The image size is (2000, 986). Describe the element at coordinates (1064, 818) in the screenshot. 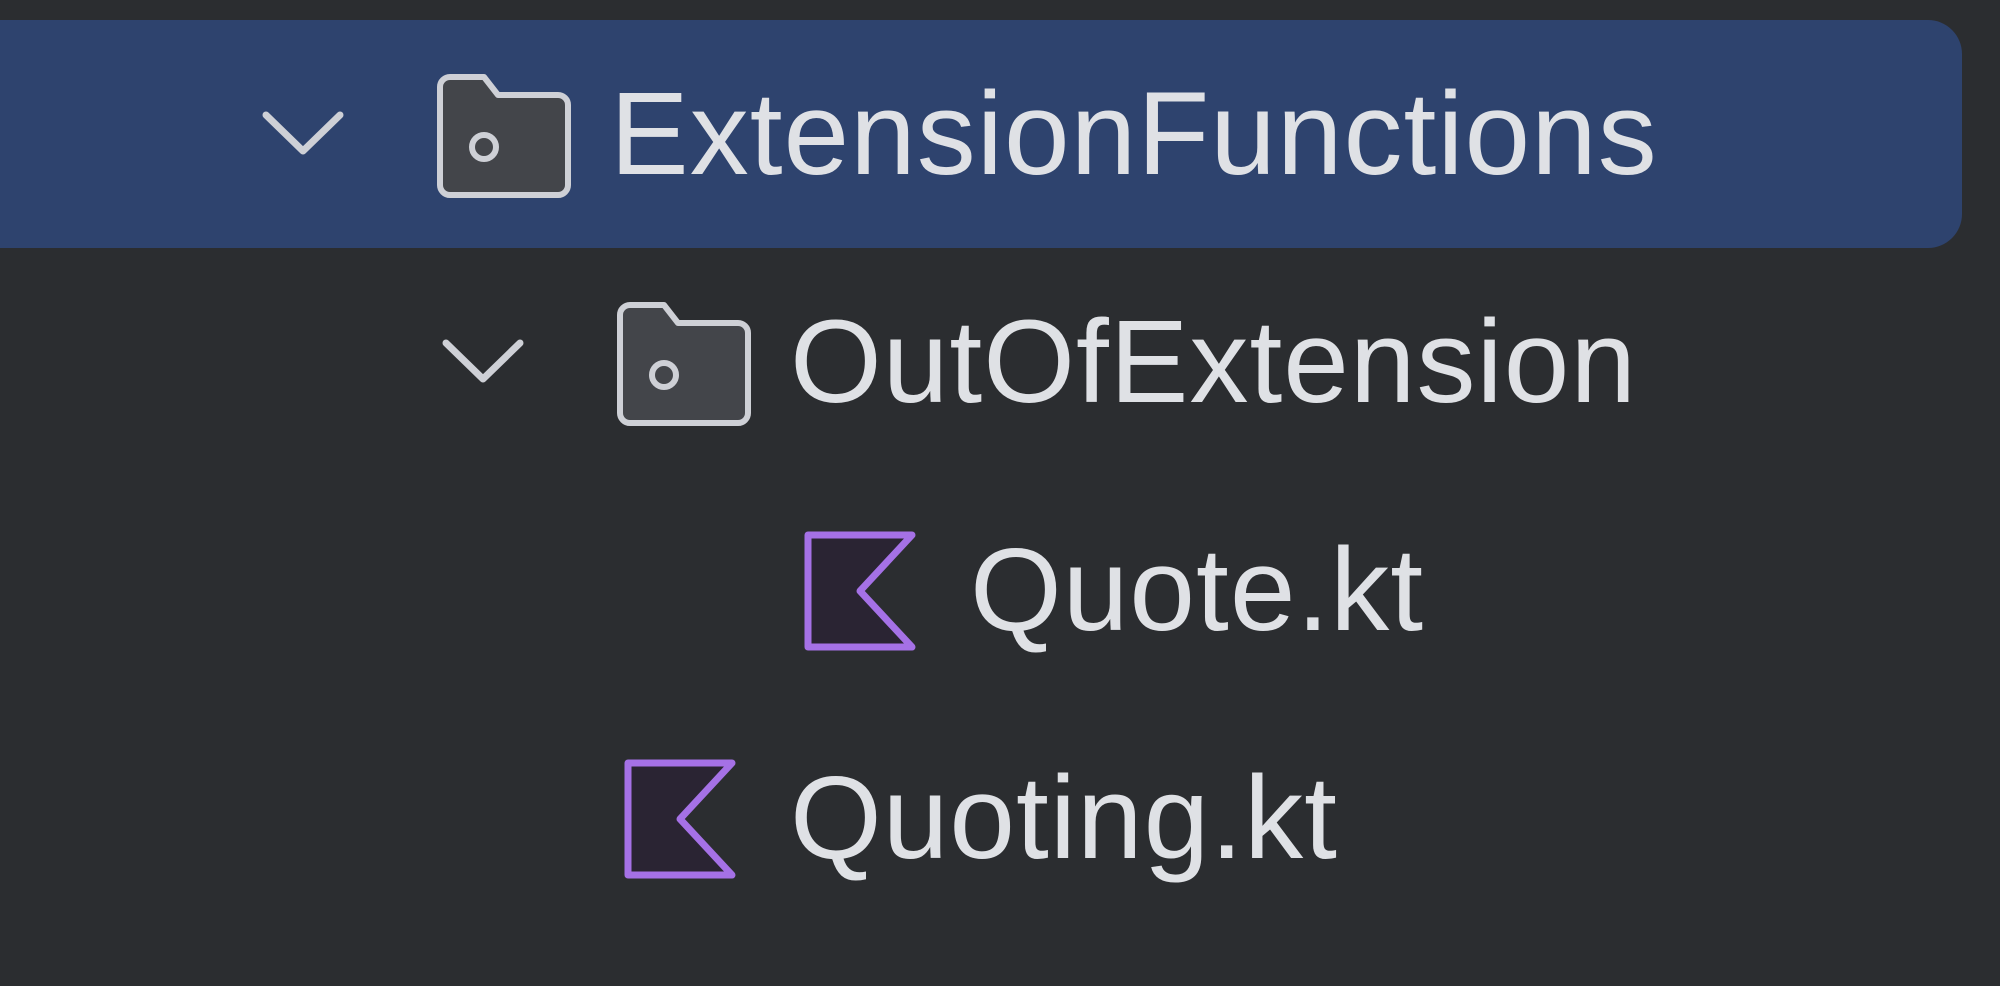

I see `tree-item-label: Quoting.kt` at that location.